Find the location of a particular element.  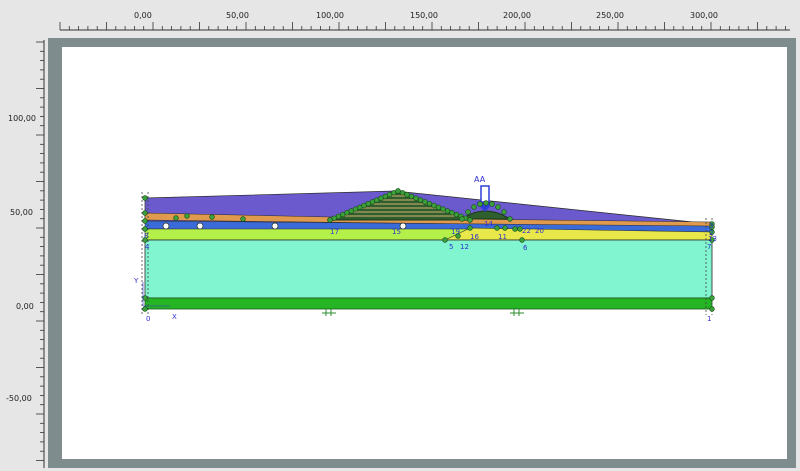

point-label: 19 is located at coordinates (455, 232).